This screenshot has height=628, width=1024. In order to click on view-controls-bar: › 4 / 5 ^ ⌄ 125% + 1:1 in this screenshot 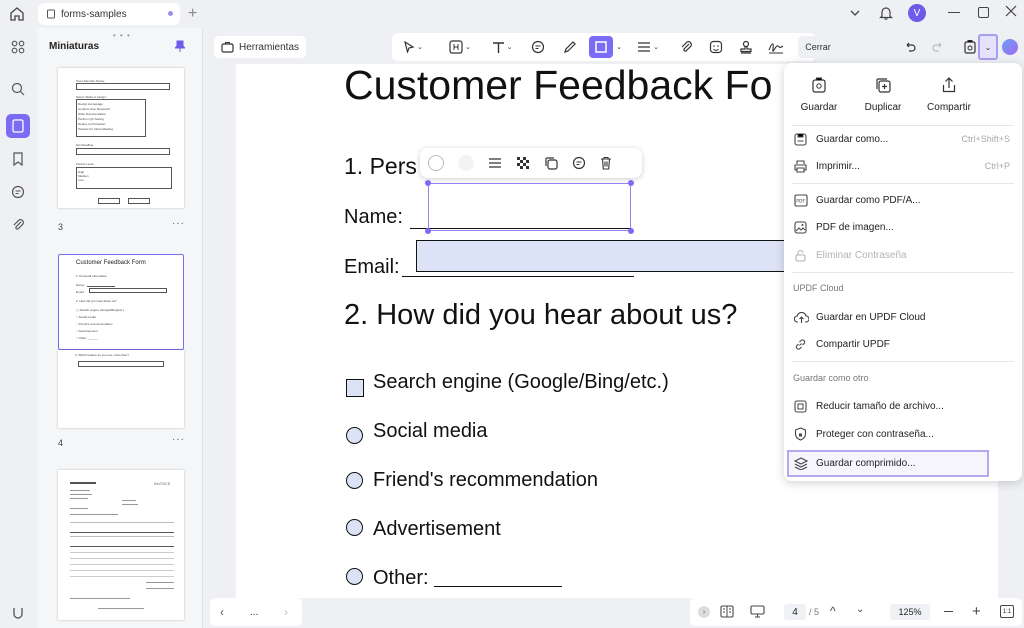, I will do `click(856, 612)`.